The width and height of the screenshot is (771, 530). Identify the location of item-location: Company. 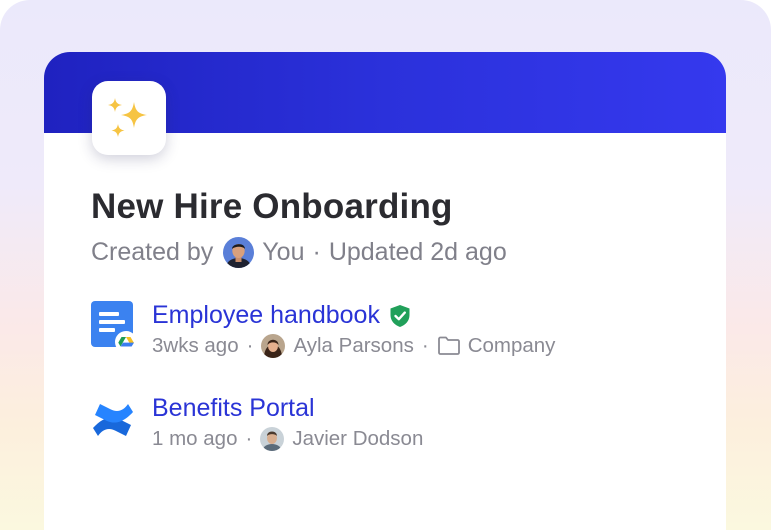
(512, 346).